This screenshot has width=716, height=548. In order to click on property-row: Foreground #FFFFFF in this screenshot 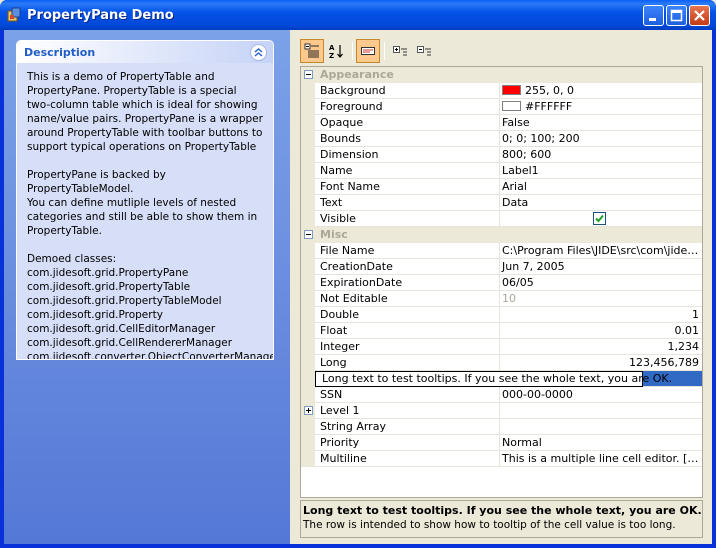, I will do `click(501, 107)`.